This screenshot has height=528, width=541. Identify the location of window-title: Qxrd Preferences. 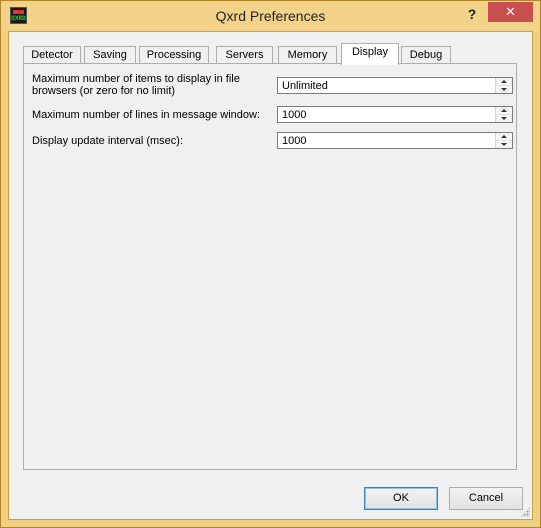
(270, 16).